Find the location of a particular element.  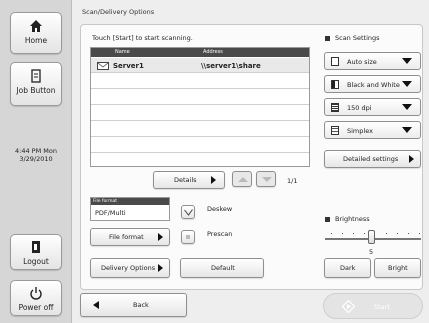

bright-label: Bright is located at coordinates (398, 268).